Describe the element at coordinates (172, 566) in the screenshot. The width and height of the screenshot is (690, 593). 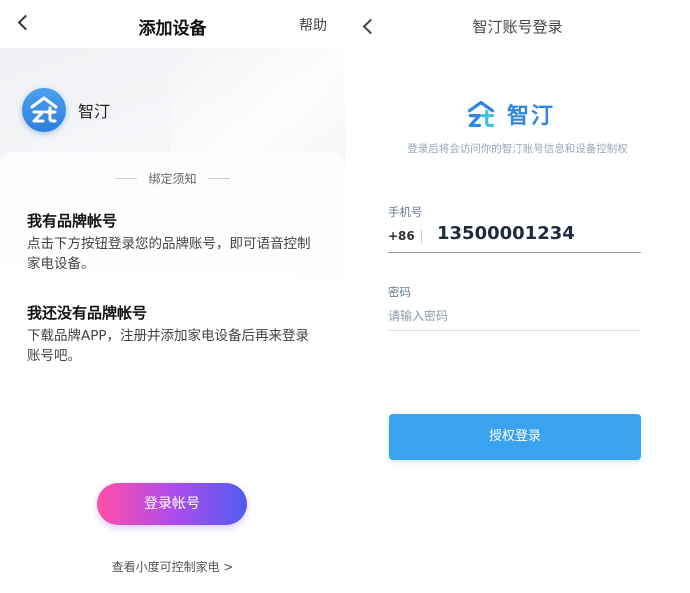
I see `controllable-appliances-link: 查看小度可控制家电 >` at that location.